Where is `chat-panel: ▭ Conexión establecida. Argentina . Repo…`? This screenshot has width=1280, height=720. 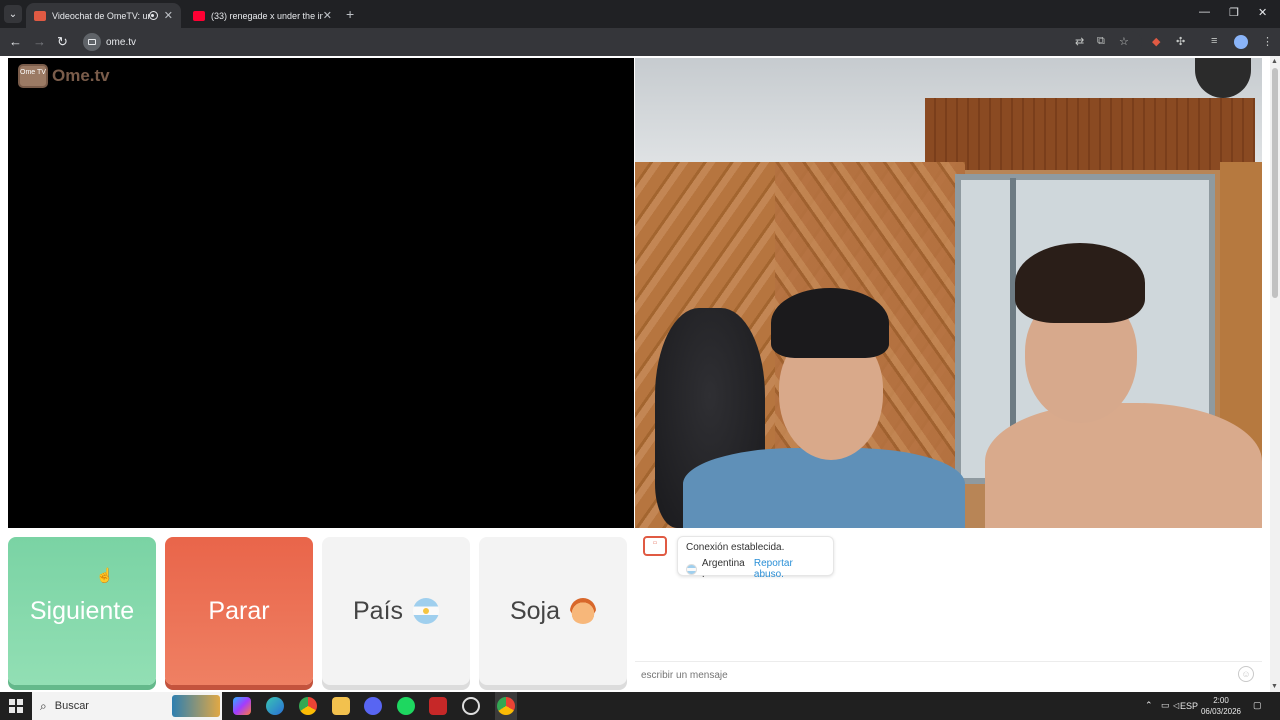
chat-panel: ▭ Conexión establecida. Argentina . Repo… is located at coordinates (948, 610).